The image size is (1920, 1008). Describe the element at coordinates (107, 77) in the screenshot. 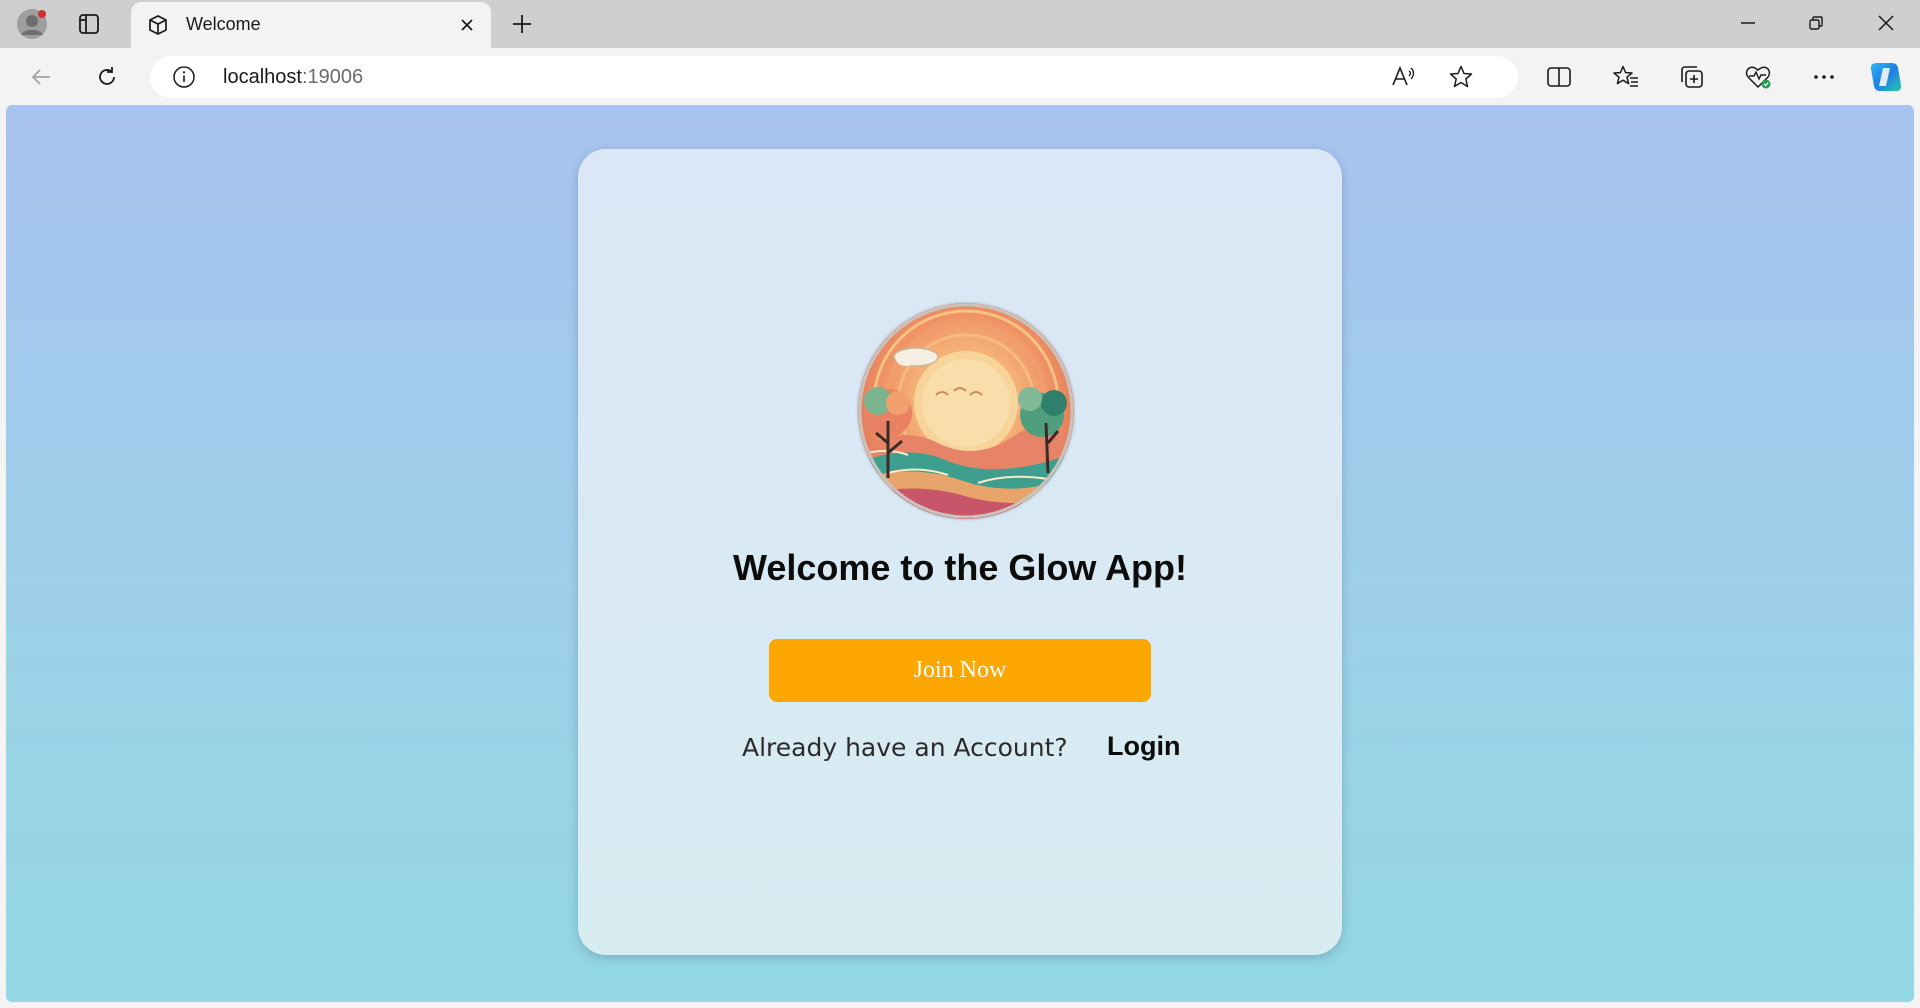

I see `refresh-icon` at that location.